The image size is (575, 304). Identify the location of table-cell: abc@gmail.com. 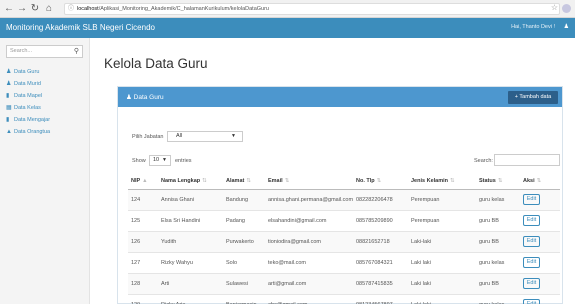
(309, 298).